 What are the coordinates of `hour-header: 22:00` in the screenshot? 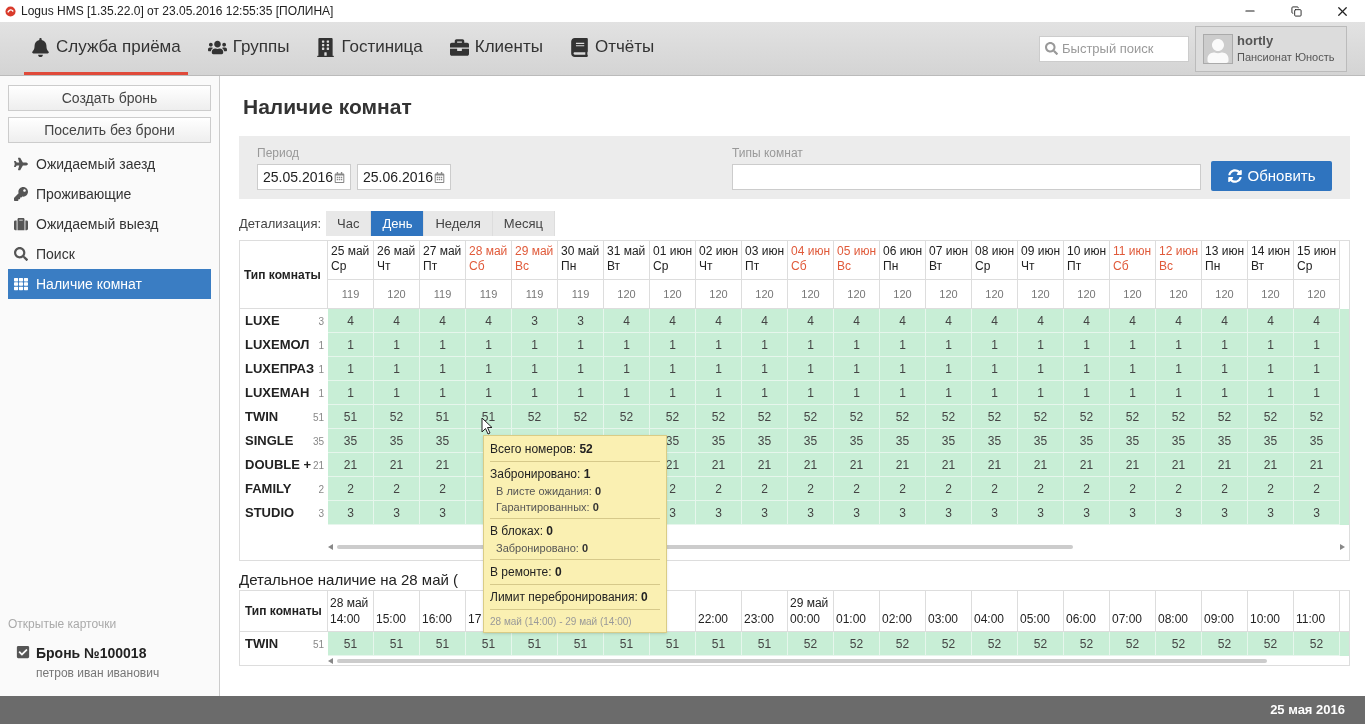 It's located at (713, 619).